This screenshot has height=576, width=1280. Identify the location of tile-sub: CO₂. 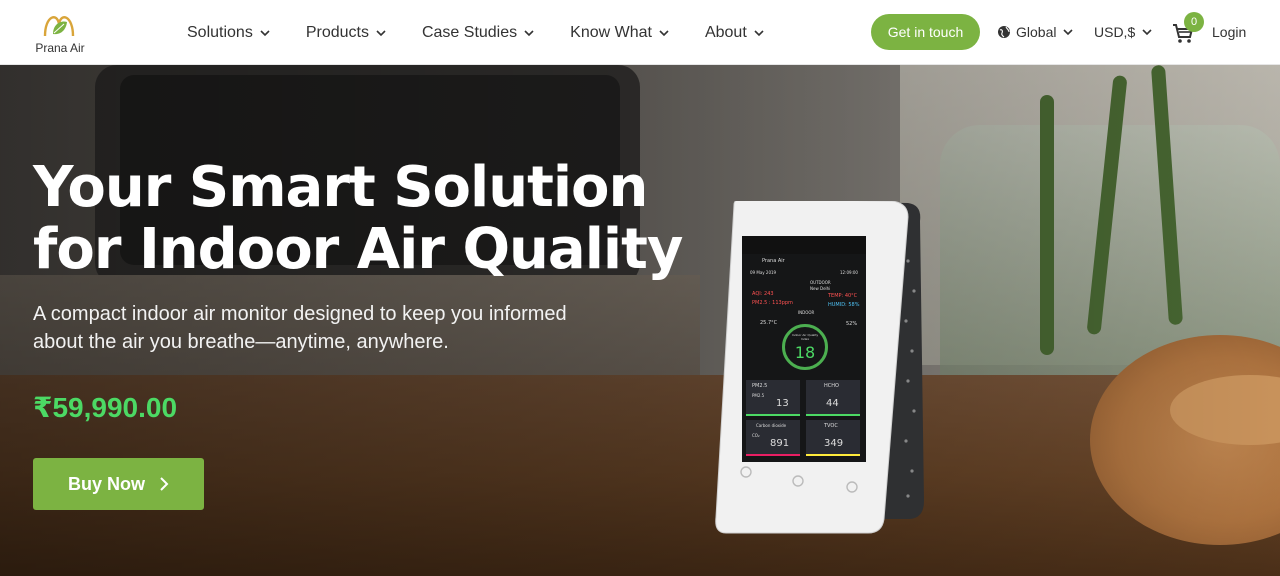
(756, 435).